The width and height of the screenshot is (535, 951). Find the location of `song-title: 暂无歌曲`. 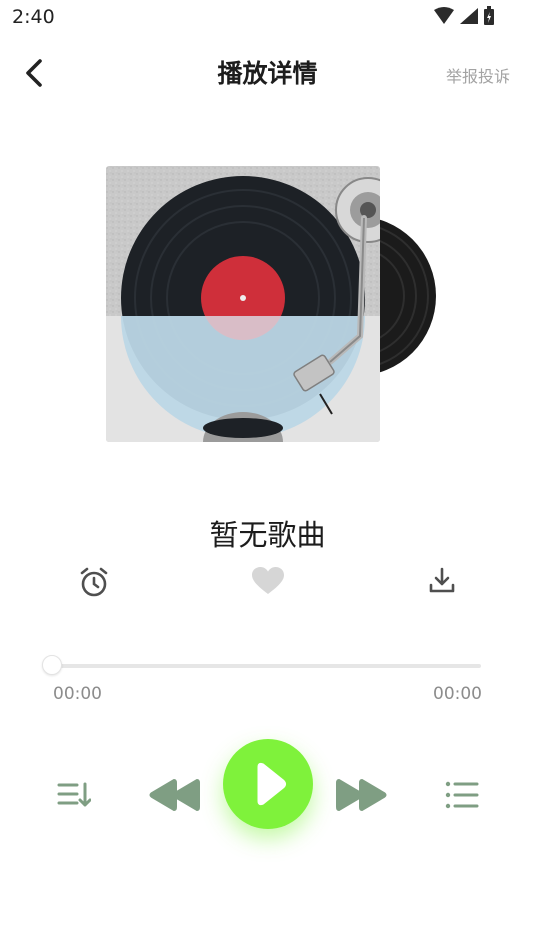

song-title: 暂无歌曲 is located at coordinates (267, 535).